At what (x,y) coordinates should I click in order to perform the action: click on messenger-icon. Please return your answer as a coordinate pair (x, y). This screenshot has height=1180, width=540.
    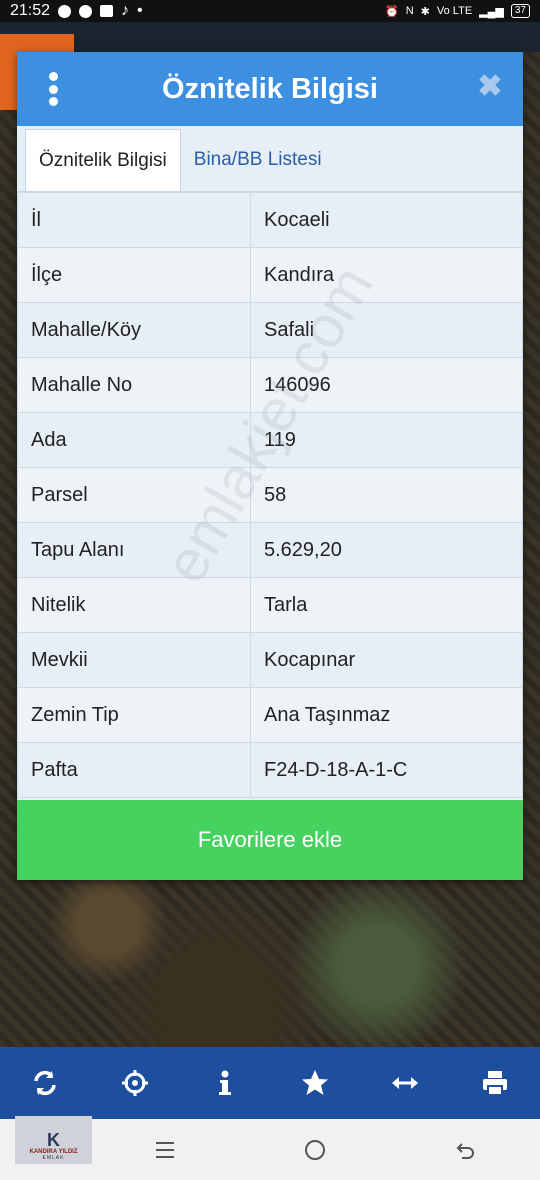
    Looking at the image, I should click on (65, 11).